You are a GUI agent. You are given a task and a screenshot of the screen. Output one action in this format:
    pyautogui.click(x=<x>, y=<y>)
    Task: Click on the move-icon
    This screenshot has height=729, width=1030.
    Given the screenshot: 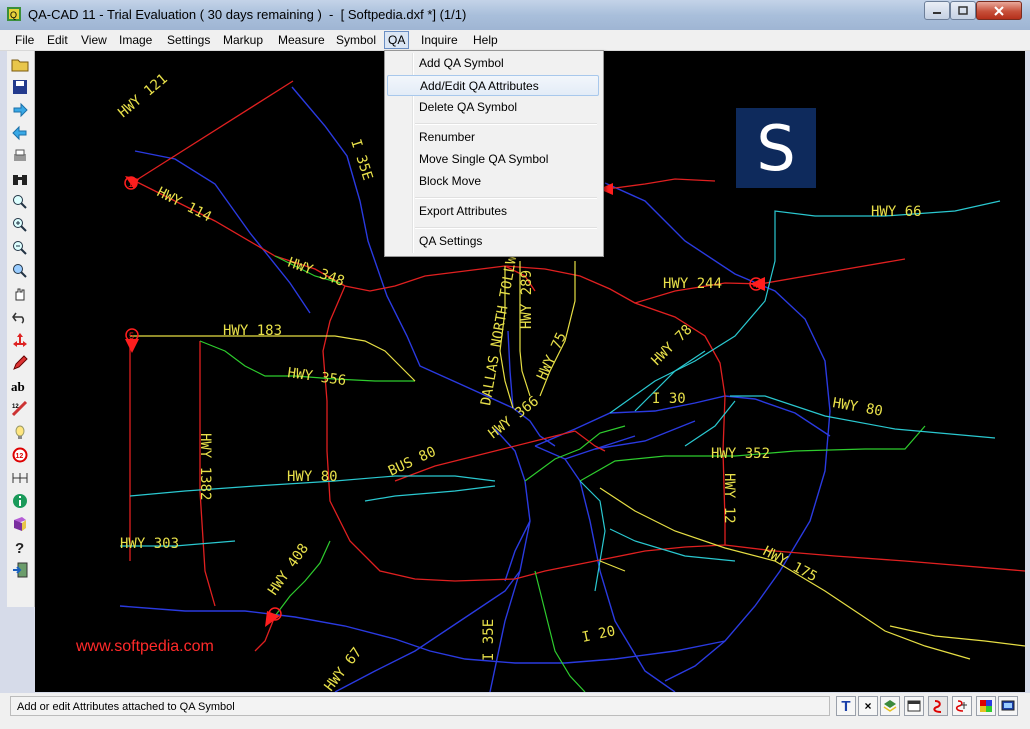 What is the action you would take?
    pyautogui.click(x=20, y=340)
    